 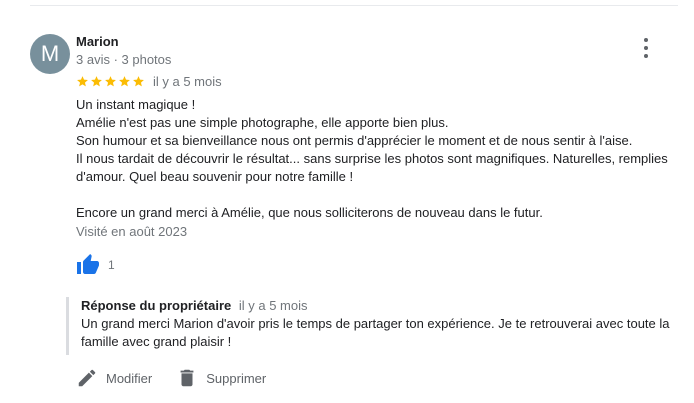 What do you see at coordinates (97, 41) in the screenshot?
I see `author-name: Marion` at bounding box center [97, 41].